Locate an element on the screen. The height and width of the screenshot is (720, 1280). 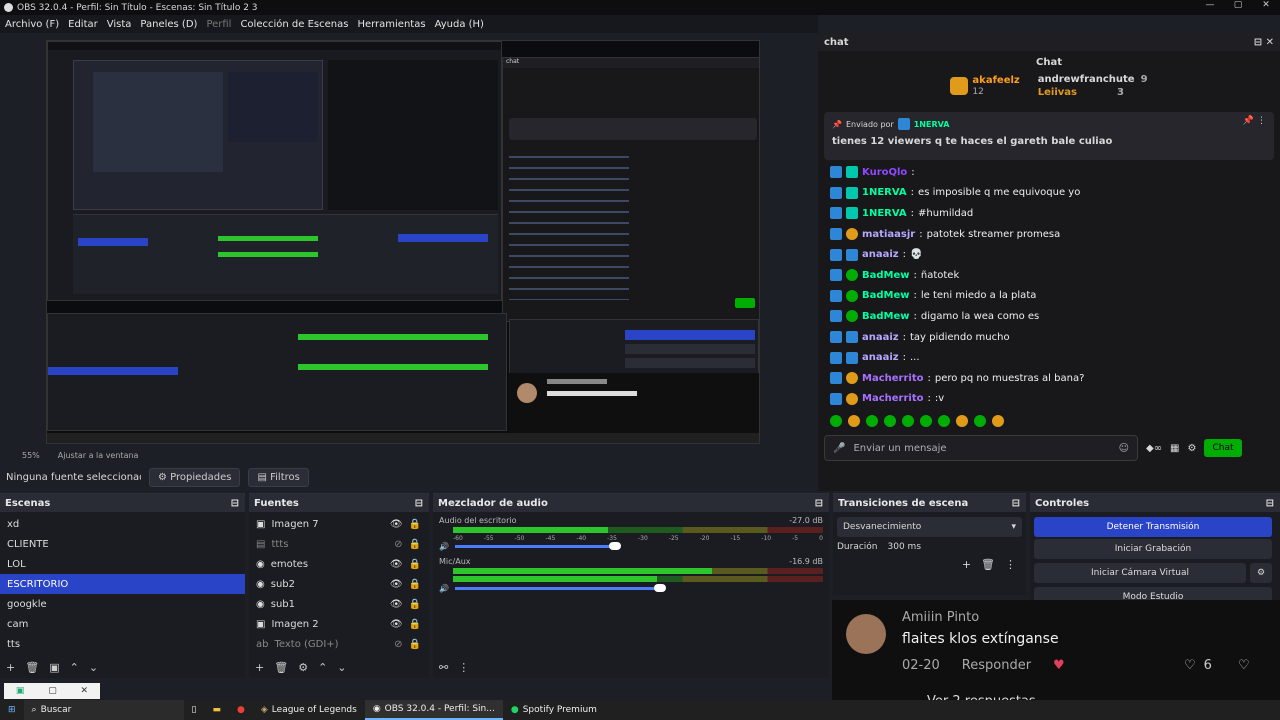
source-item: ▤ ttts ⊘ 🔒 is located at coordinates (339, 544).